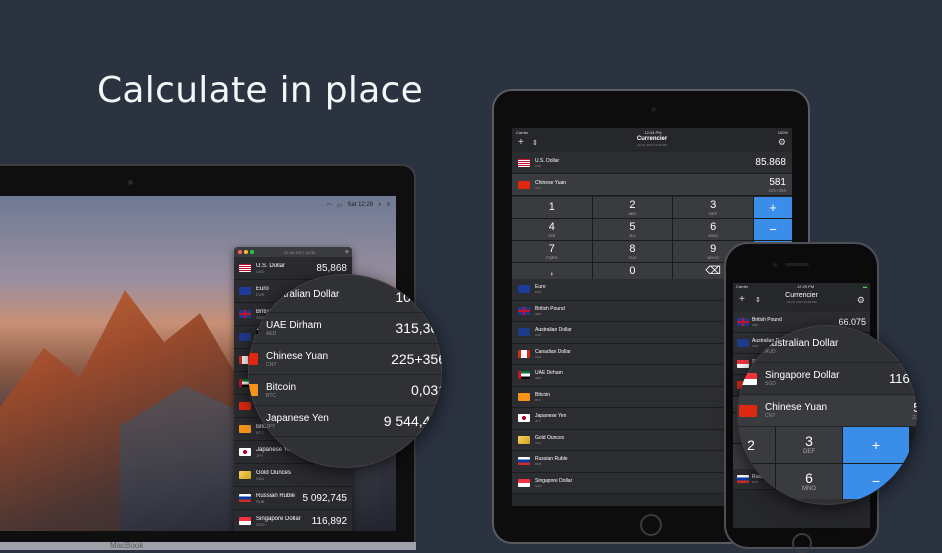 The height and width of the screenshot is (553, 942). What do you see at coordinates (348, 252) in the screenshot?
I see `add-icon: +` at bounding box center [348, 252].